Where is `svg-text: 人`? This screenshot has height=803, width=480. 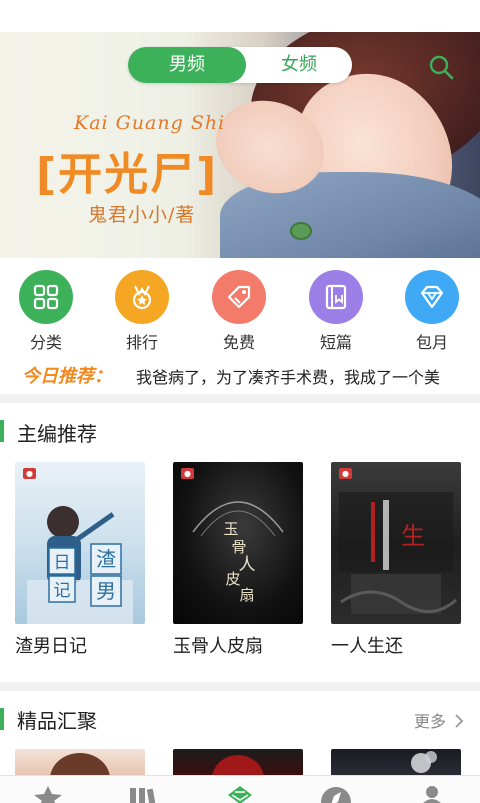 svg-text: 人 is located at coordinates (247, 565).